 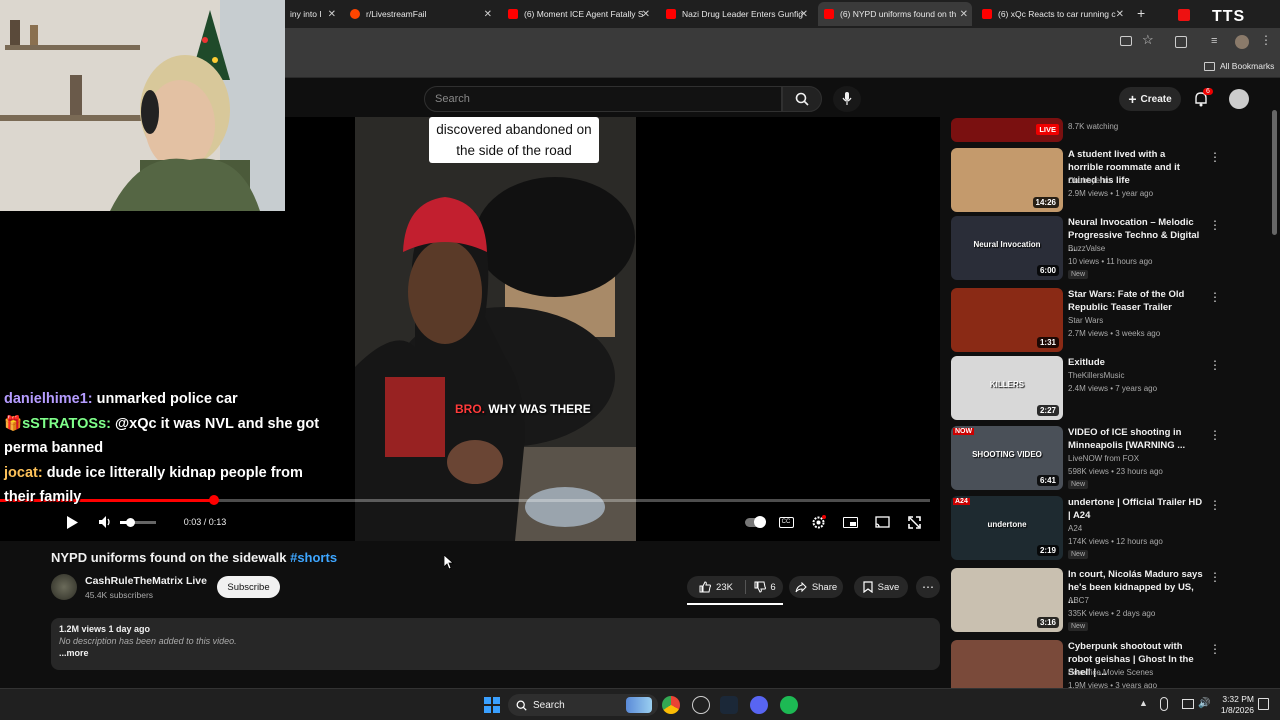 What do you see at coordinates (130, 522) in the screenshot?
I see `volume-knob` at bounding box center [130, 522].